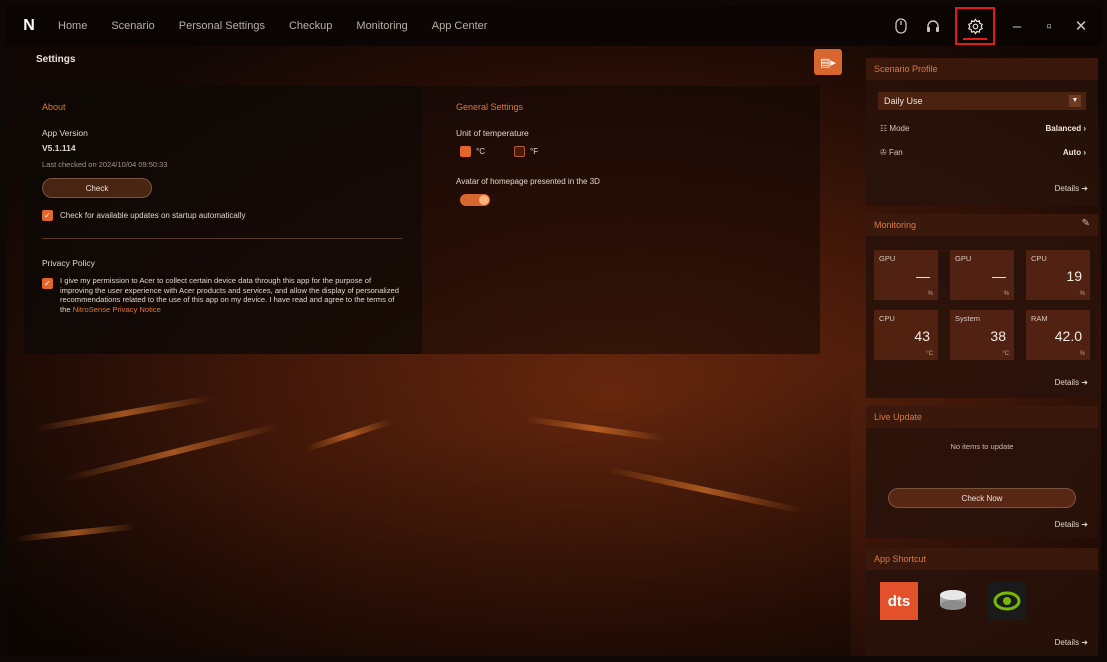 The image size is (1107, 662). What do you see at coordinates (47, 215) in the screenshot?
I see `auto-update-checkbox: ✓` at bounding box center [47, 215].